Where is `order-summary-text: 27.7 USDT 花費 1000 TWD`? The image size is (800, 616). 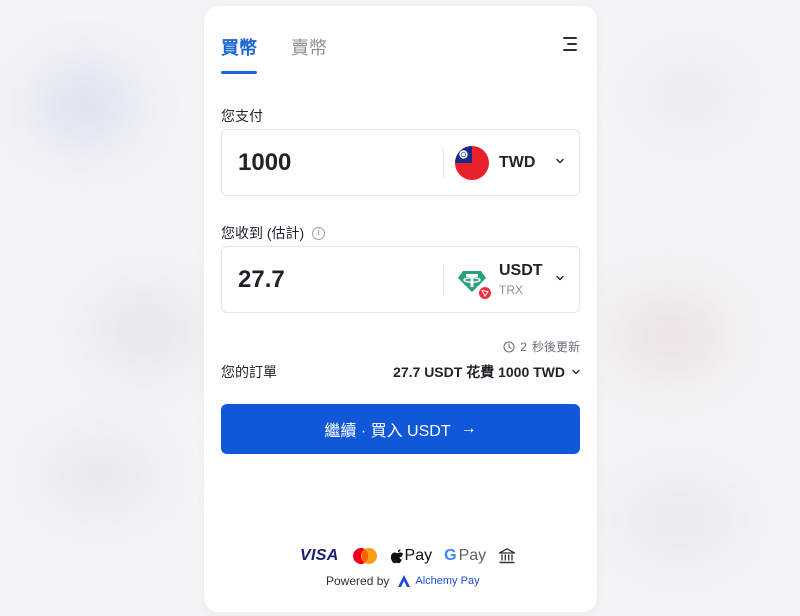 order-summary-text: 27.7 USDT 花費 1000 TWD is located at coordinates (479, 372).